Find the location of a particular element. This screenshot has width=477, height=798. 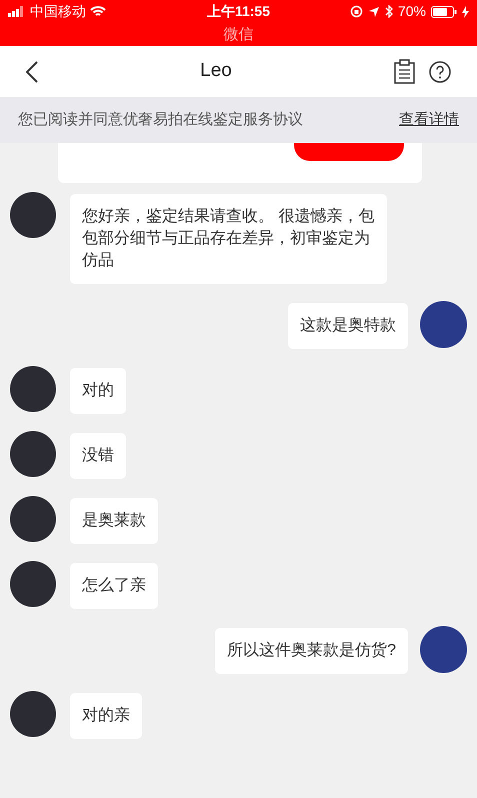

status-time: 上午11:55 is located at coordinates (238, 12).